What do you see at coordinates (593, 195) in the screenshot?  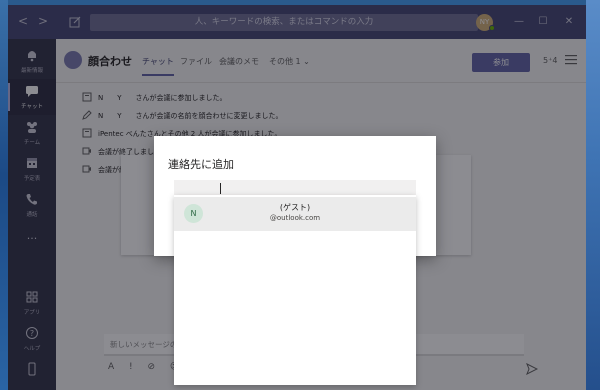 I see `desktop-background-right` at bounding box center [593, 195].